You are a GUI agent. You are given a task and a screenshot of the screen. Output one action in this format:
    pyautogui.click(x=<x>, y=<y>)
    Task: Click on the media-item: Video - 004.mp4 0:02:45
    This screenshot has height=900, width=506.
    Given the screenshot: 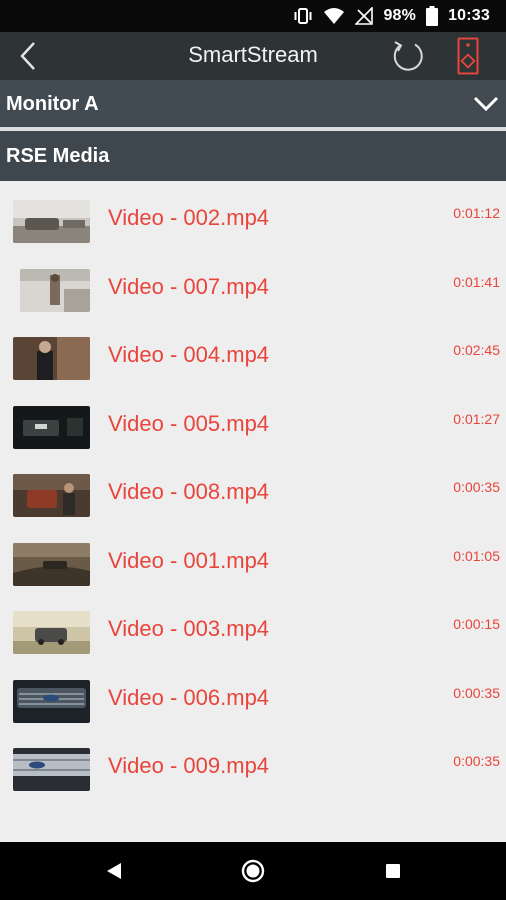 What is the action you would take?
    pyautogui.click(x=253, y=352)
    